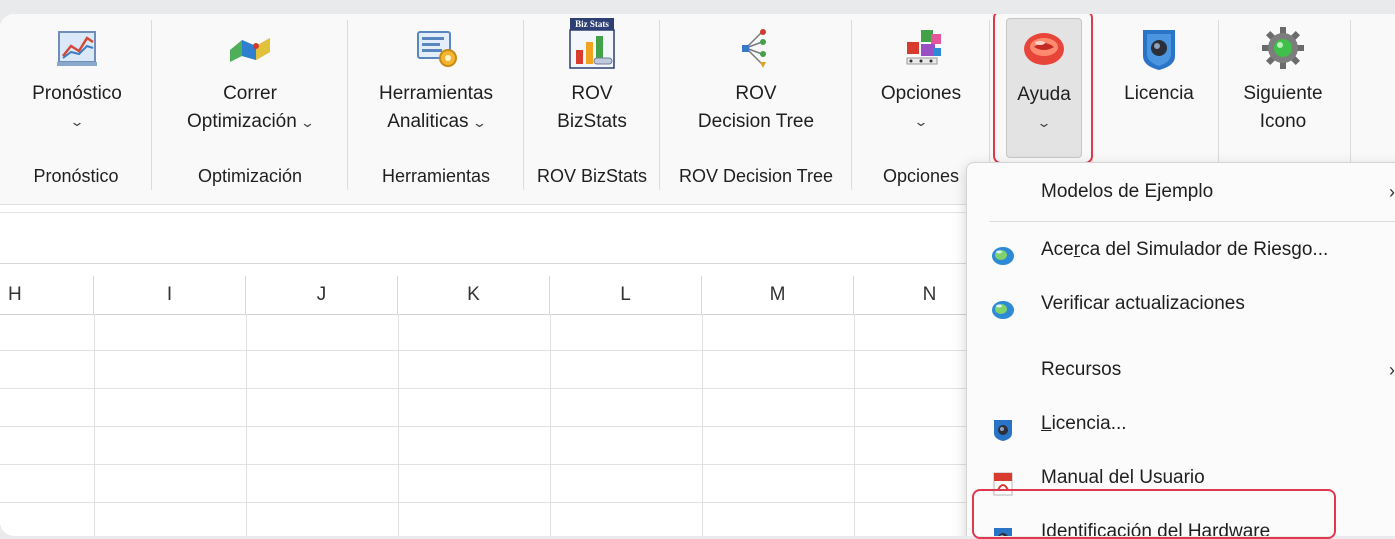 Image resolution: width=1395 pixels, height=539 pixels. What do you see at coordinates (1181, 370) in the screenshot?
I see `menu-item-recursos: Recursos ›` at bounding box center [1181, 370].